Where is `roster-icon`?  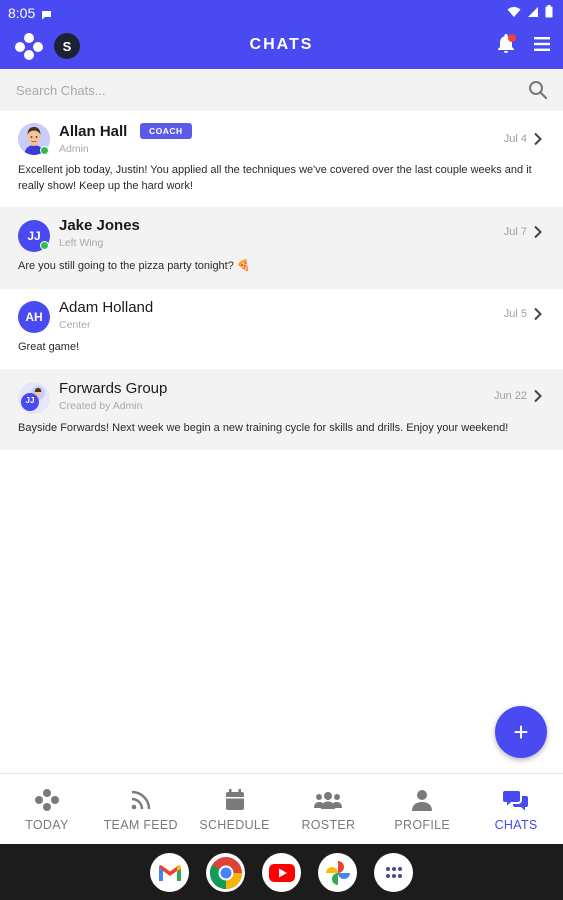
roster-icon is located at coordinates (328, 800).